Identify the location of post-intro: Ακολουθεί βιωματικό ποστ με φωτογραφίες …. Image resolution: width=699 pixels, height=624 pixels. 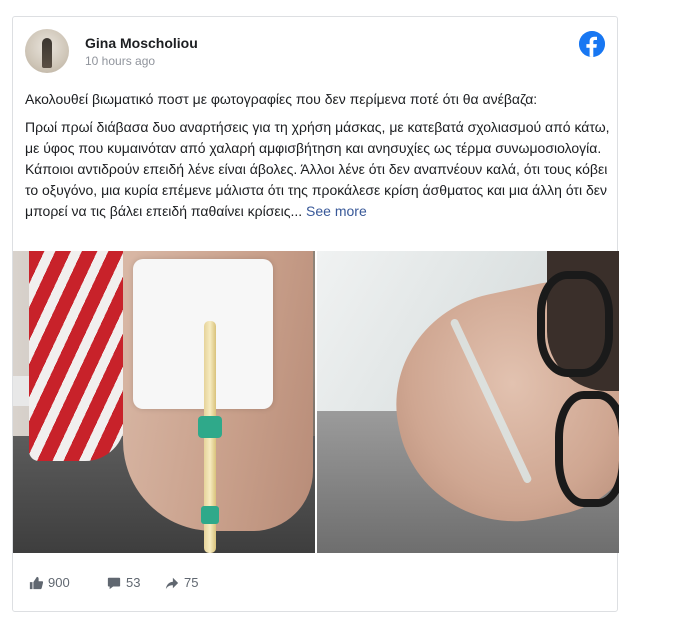
(281, 99).